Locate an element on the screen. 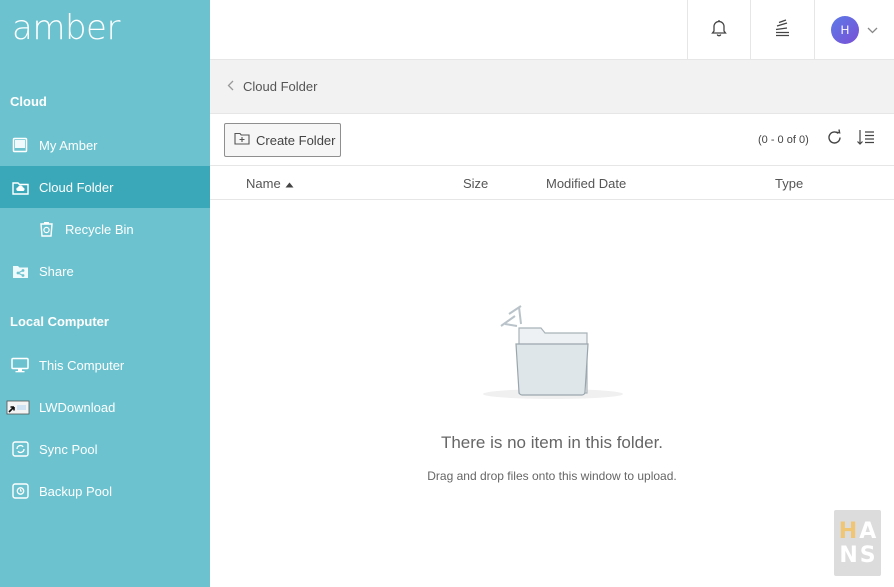 The image size is (894, 587). sidebar-item-backup-pool: Backup Pool is located at coordinates (105, 491).